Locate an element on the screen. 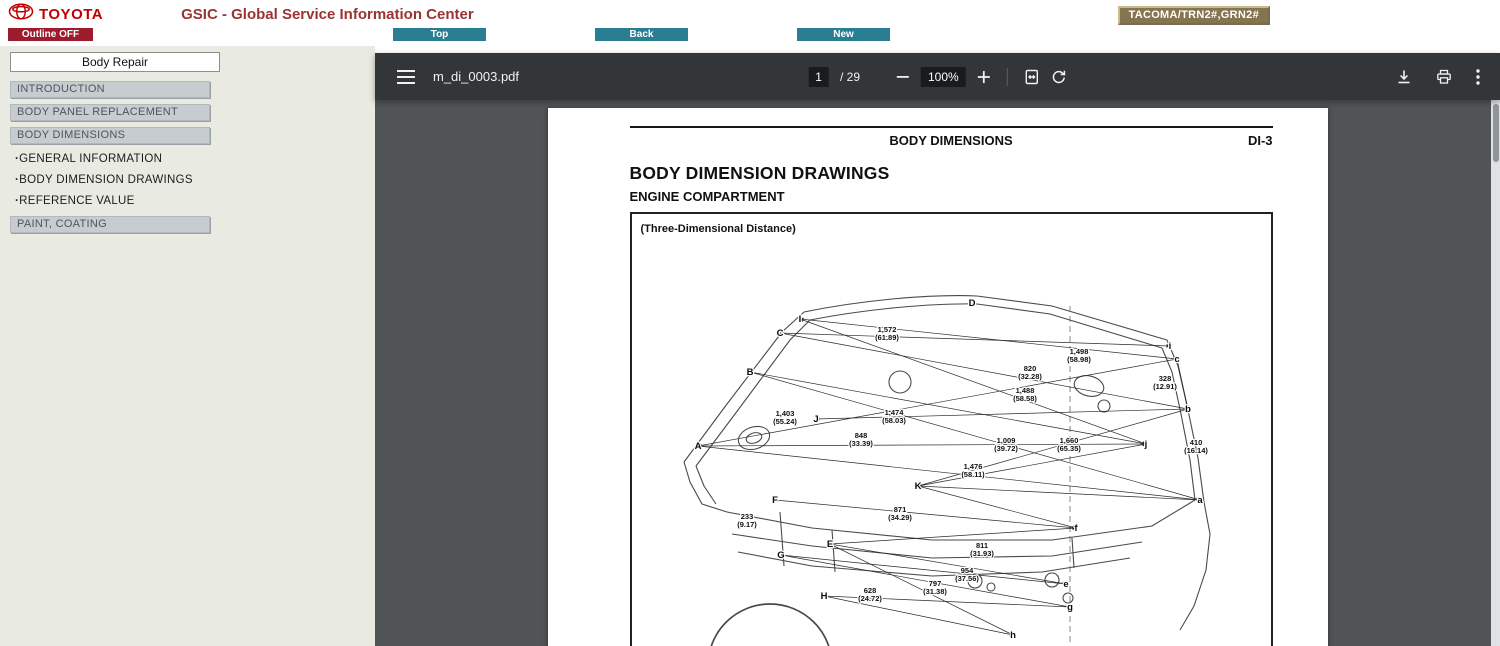 The image size is (1500, 646). back-button: Back is located at coordinates (641, 34).